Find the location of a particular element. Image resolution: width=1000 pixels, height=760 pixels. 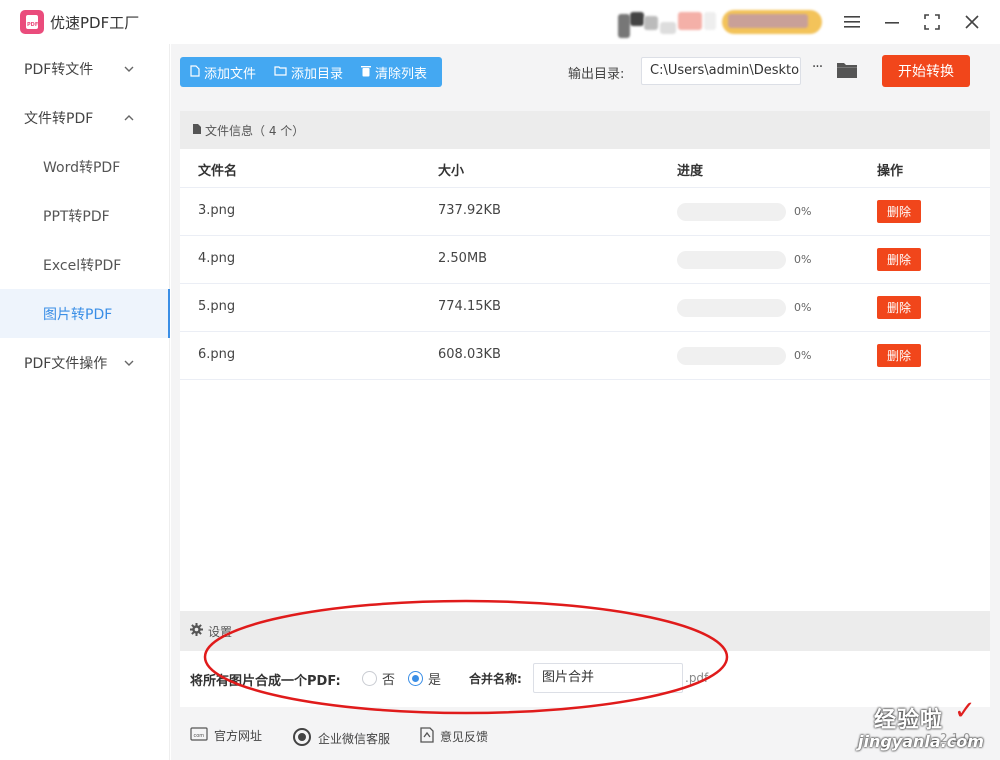

column-header-progress: 进度 is located at coordinates (690, 171).